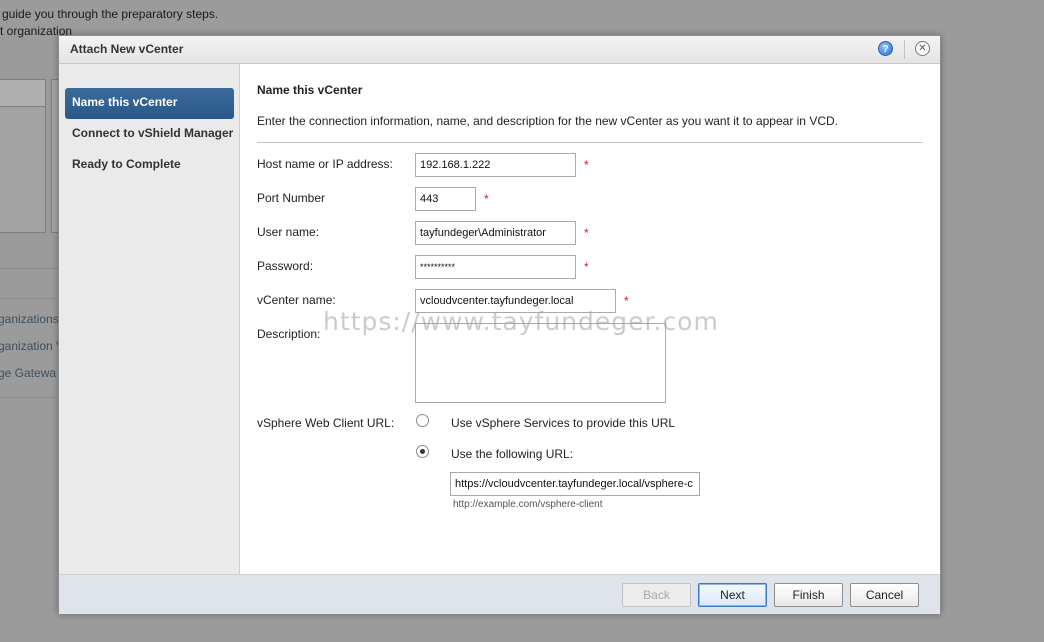 The width and height of the screenshot is (1044, 642). I want to click on username-label: User name:, so click(288, 232).